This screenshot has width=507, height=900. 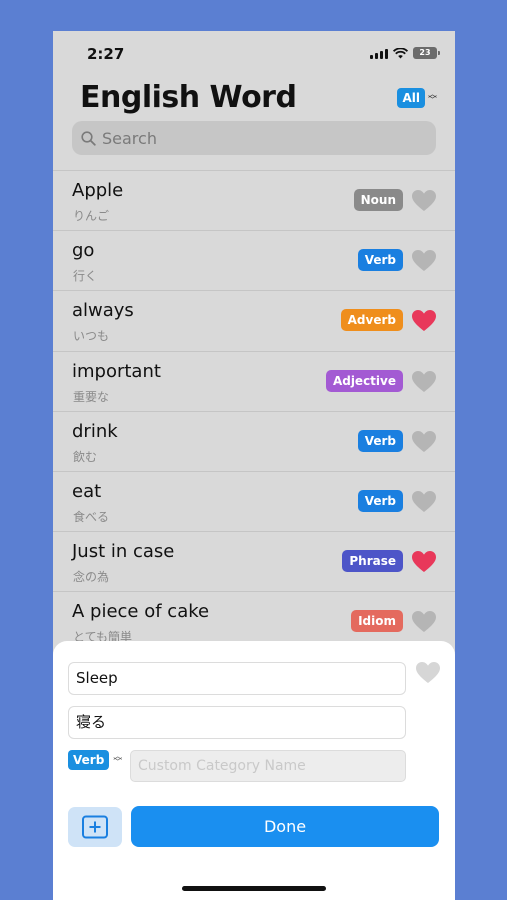 What do you see at coordinates (254, 500) in the screenshot?
I see `word-row: eat 食べる Verb` at bounding box center [254, 500].